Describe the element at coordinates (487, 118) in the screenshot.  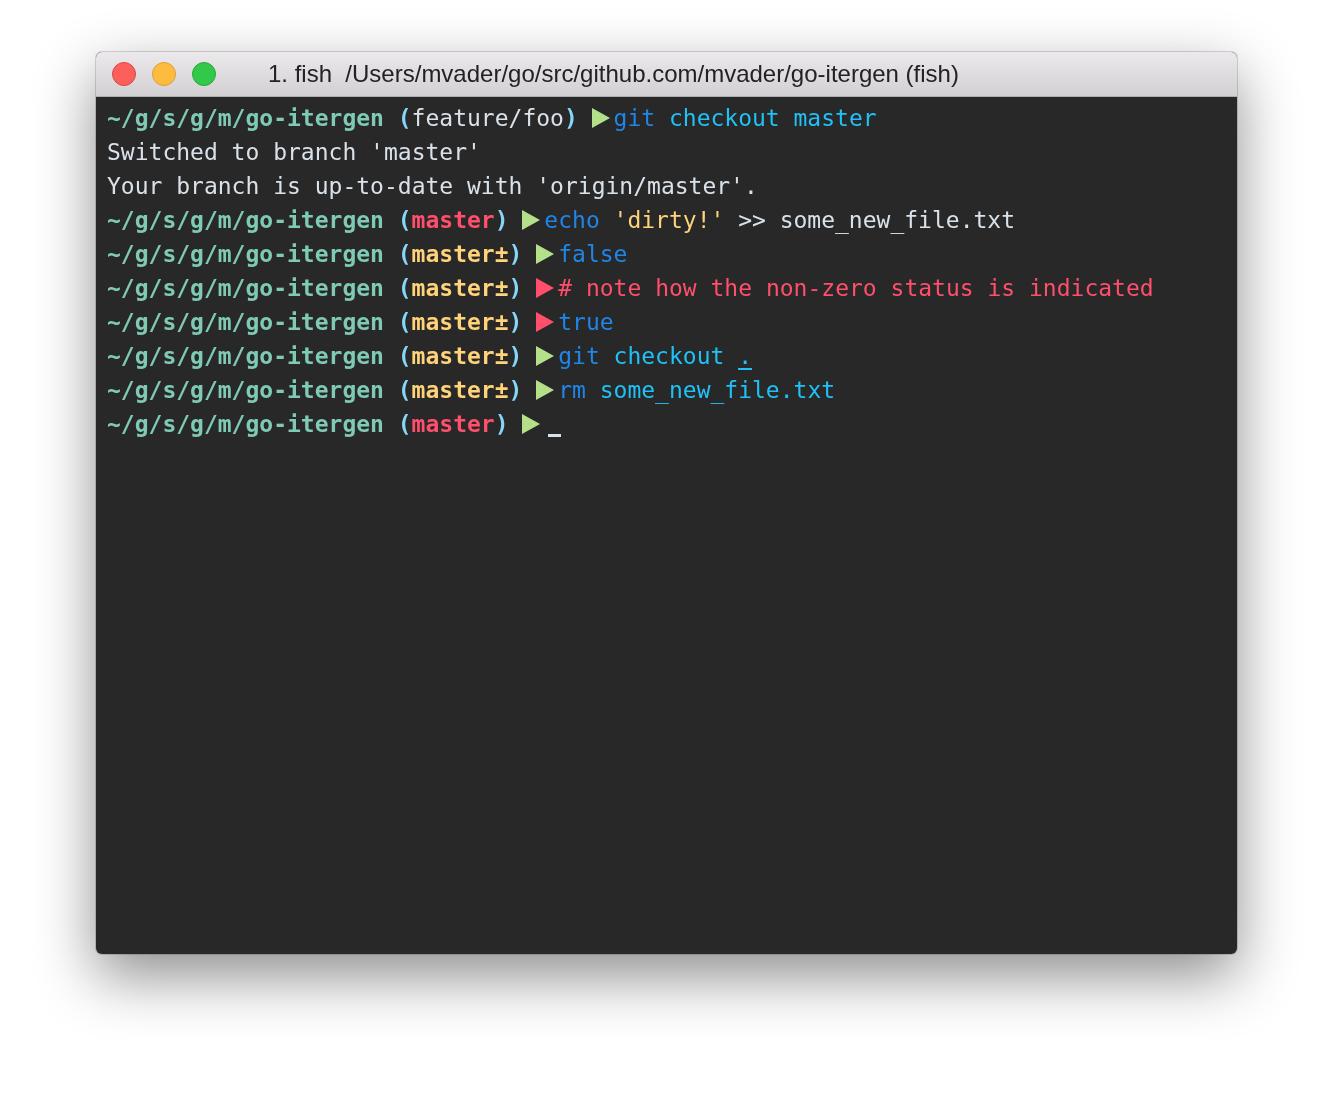
I see `git-branch: feature/foo` at that location.